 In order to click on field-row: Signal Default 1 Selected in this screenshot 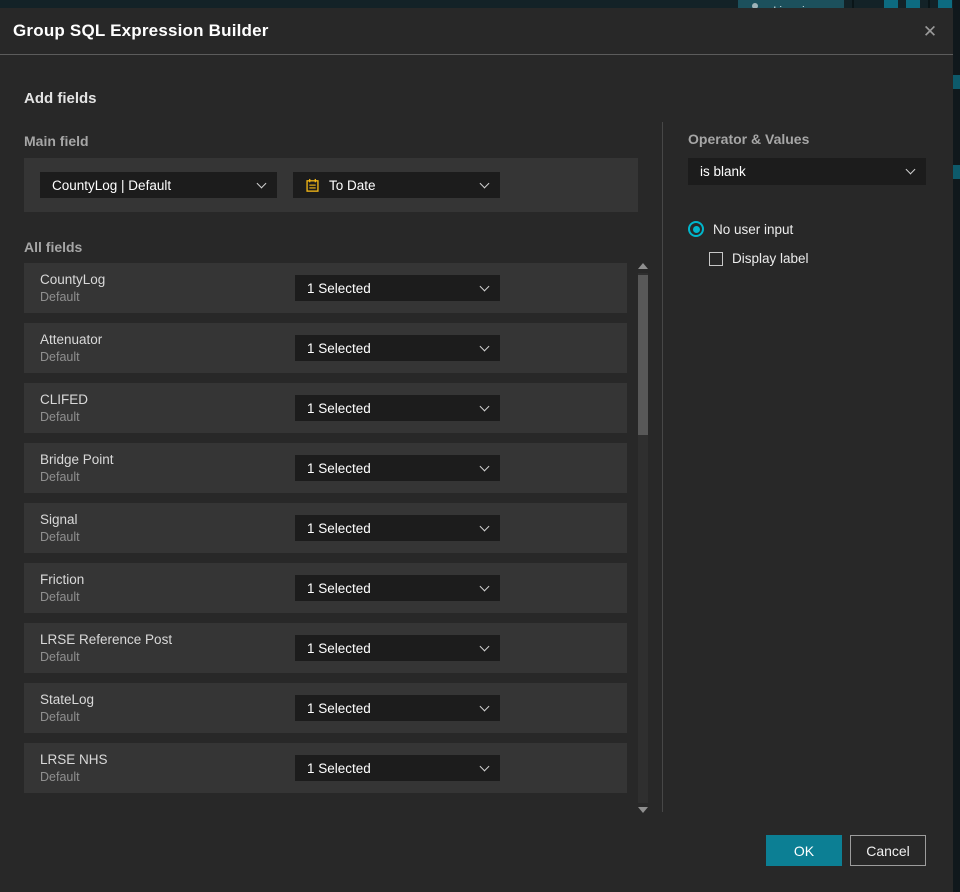, I will do `click(325, 528)`.